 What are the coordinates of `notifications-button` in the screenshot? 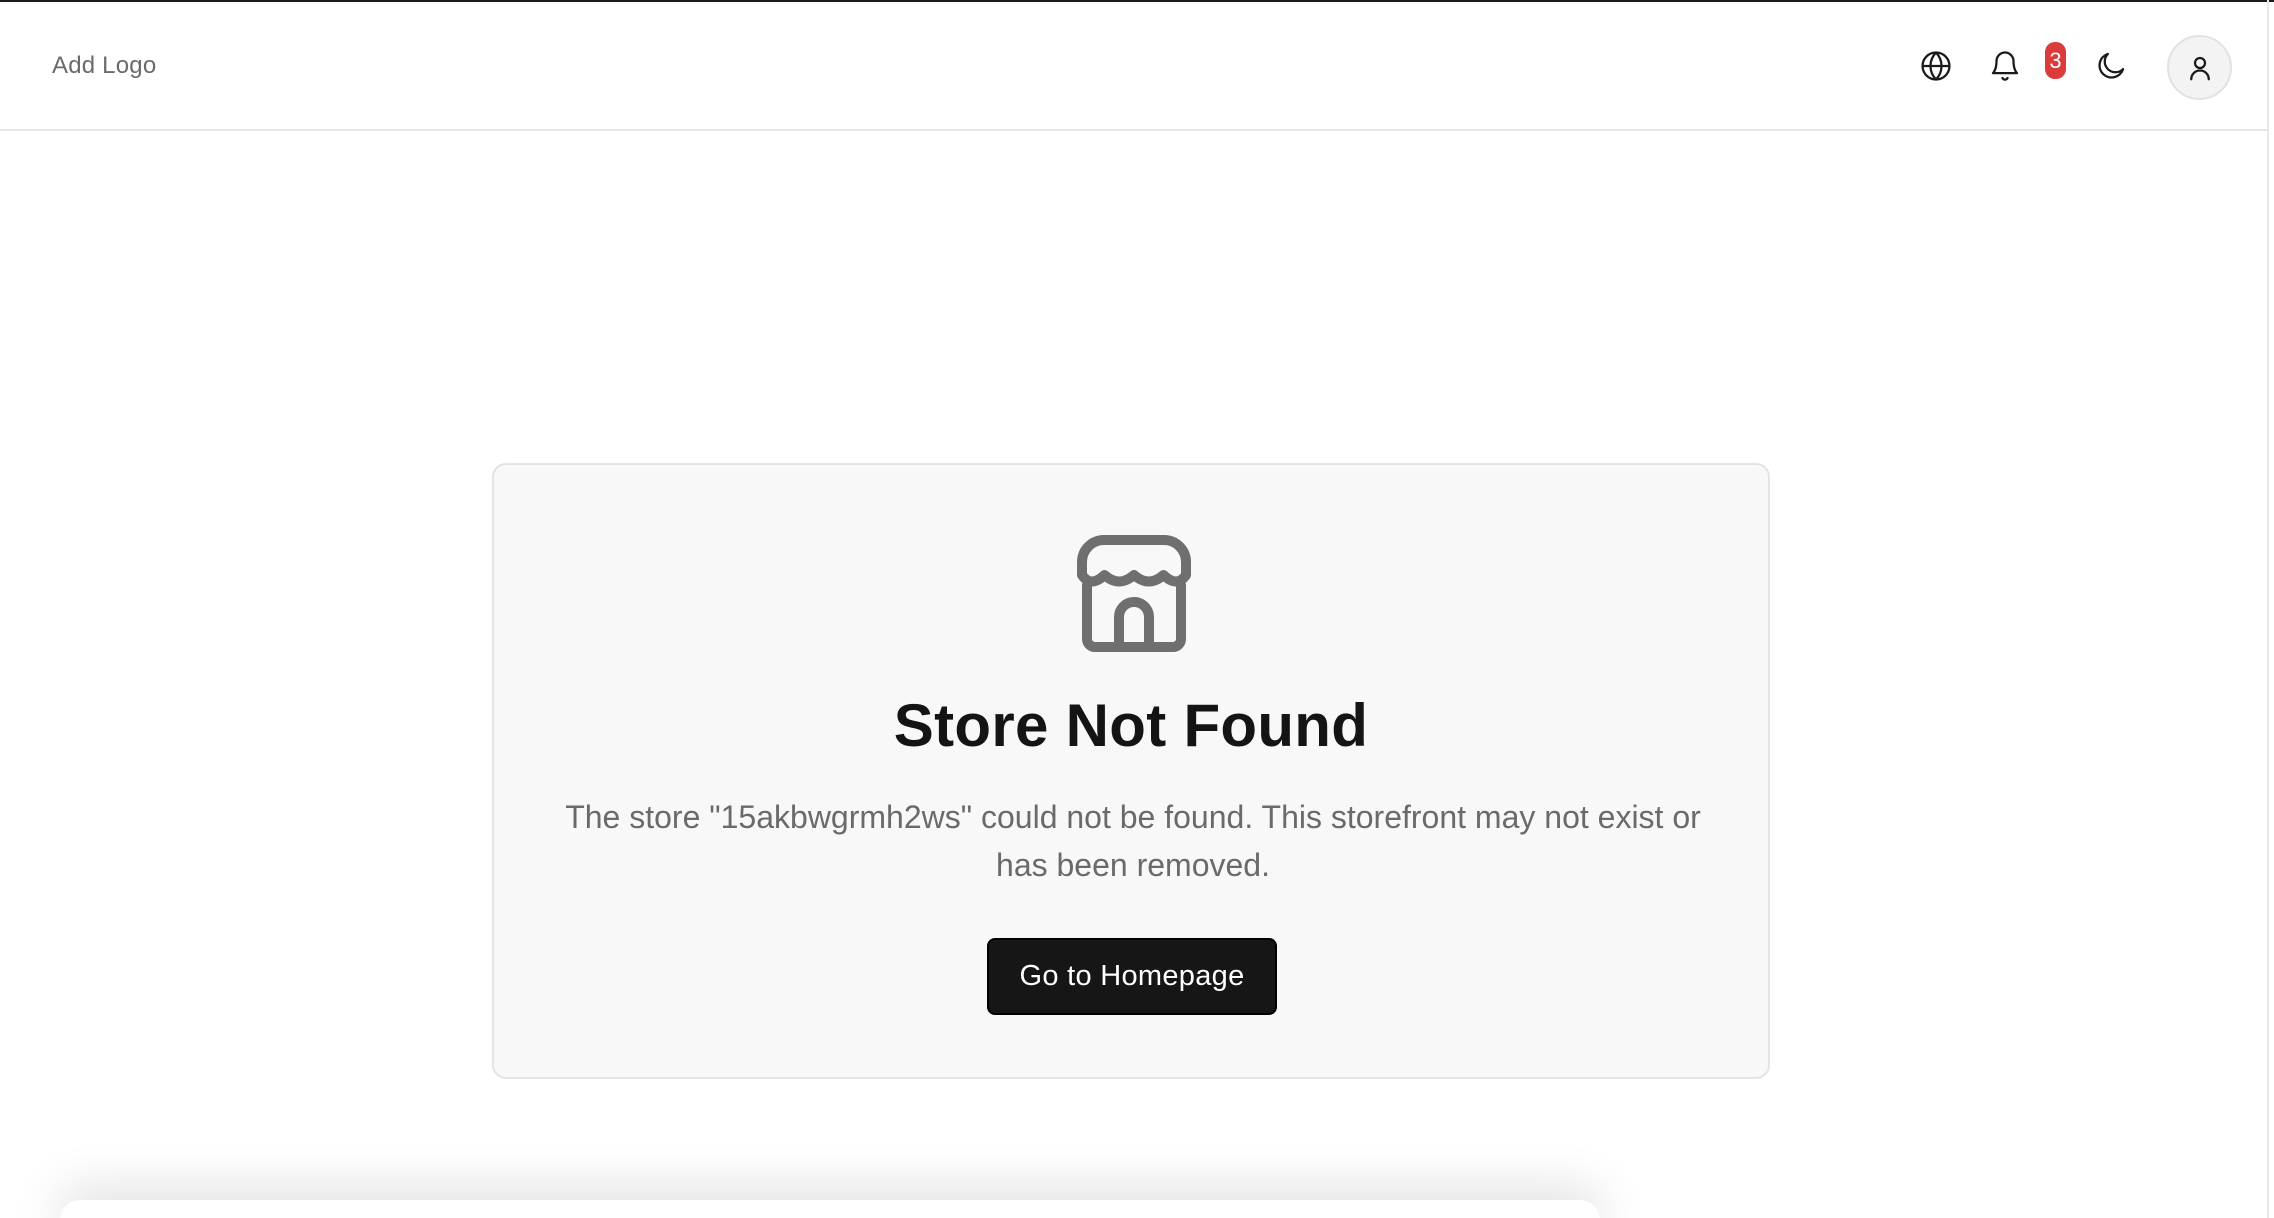 It's located at (2005, 66).